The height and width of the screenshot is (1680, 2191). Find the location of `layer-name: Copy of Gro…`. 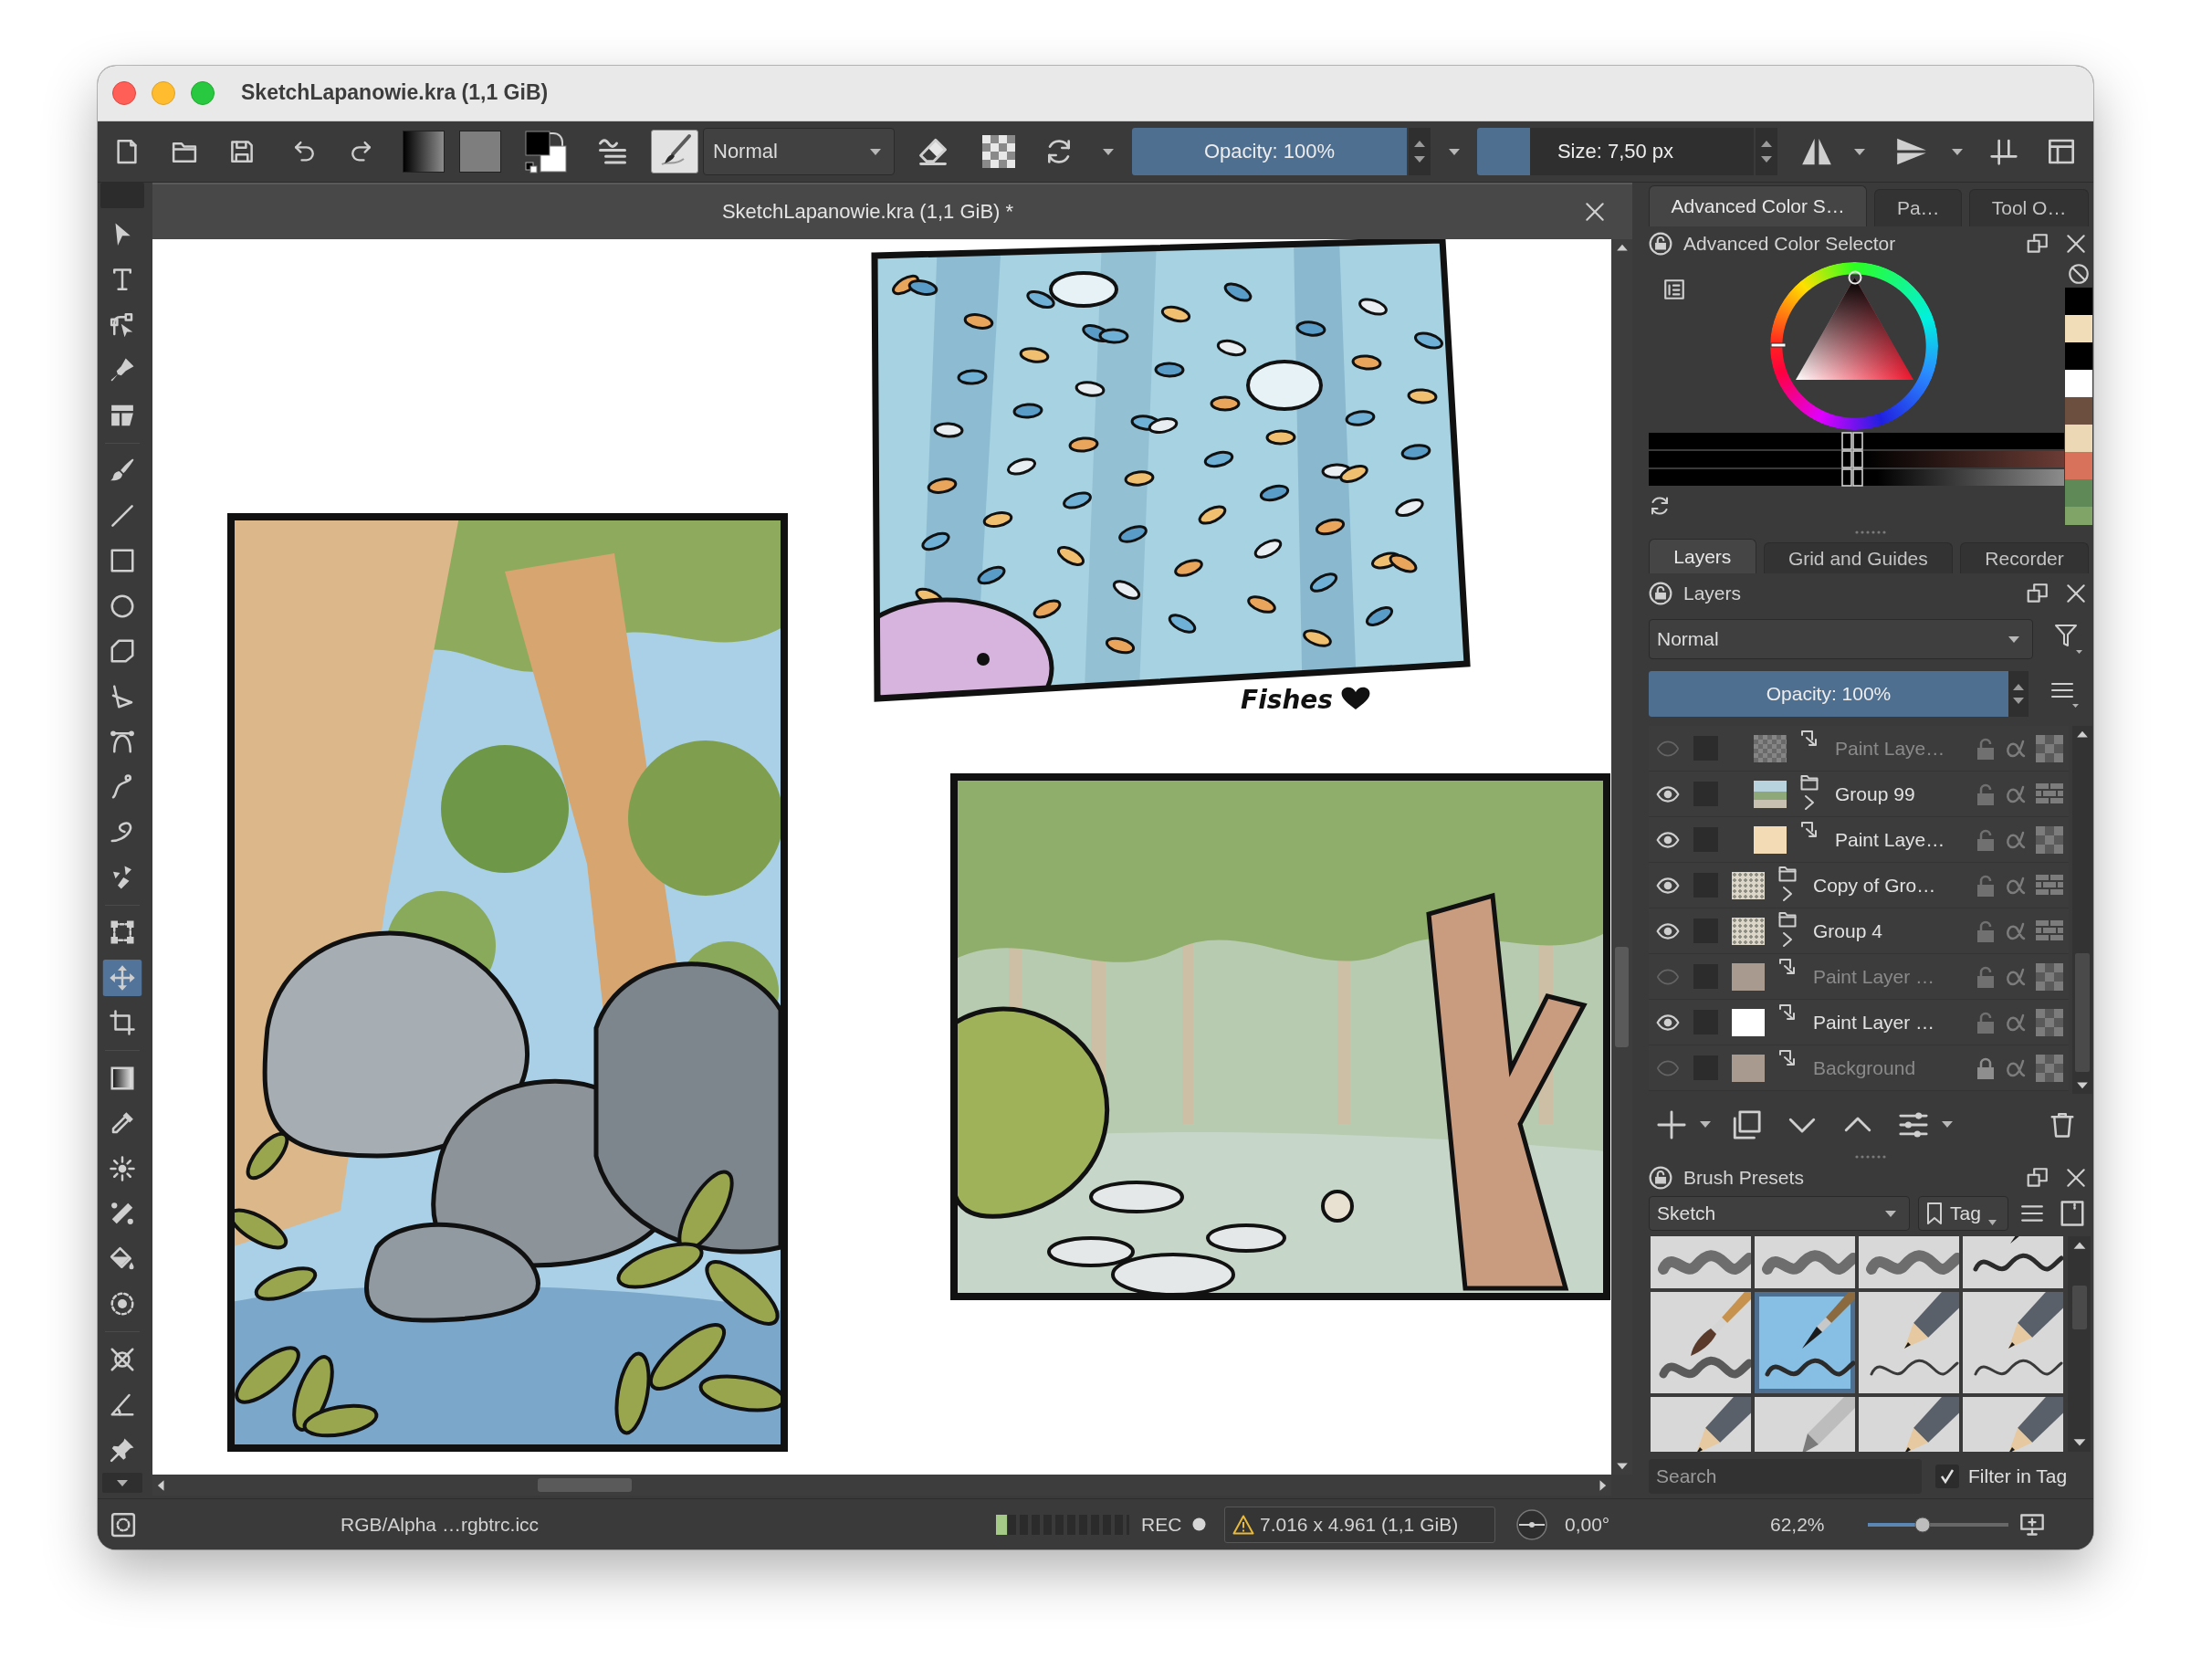

layer-name: Copy of Gro… is located at coordinates (1874, 885).